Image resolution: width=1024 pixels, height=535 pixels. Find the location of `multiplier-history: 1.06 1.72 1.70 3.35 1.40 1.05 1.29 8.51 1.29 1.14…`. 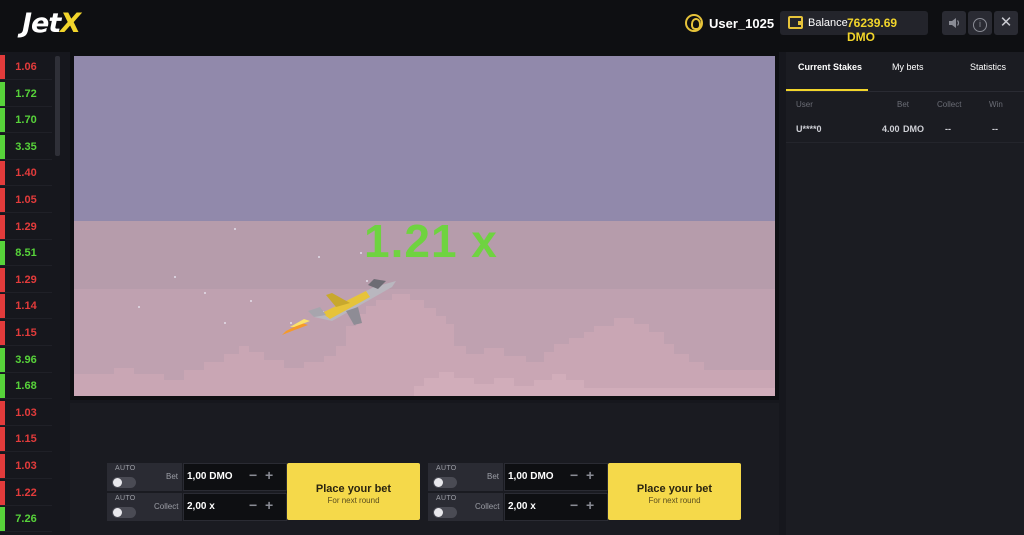

multiplier-history: 1.06 1.72 1.70 3.35 1.40 1.05 1.29 8.51 1.29 1.14… is located at coordinates (31, 293).